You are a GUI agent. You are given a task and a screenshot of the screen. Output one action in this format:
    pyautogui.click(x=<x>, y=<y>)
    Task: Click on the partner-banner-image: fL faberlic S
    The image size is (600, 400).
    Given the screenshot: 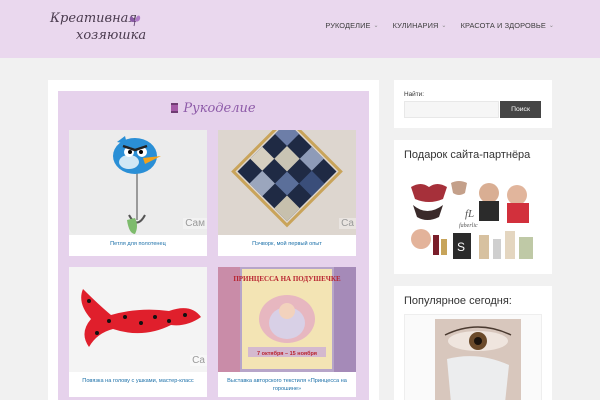 What is the action you would take?
    pyautogui.click(x=472, y=220)
    